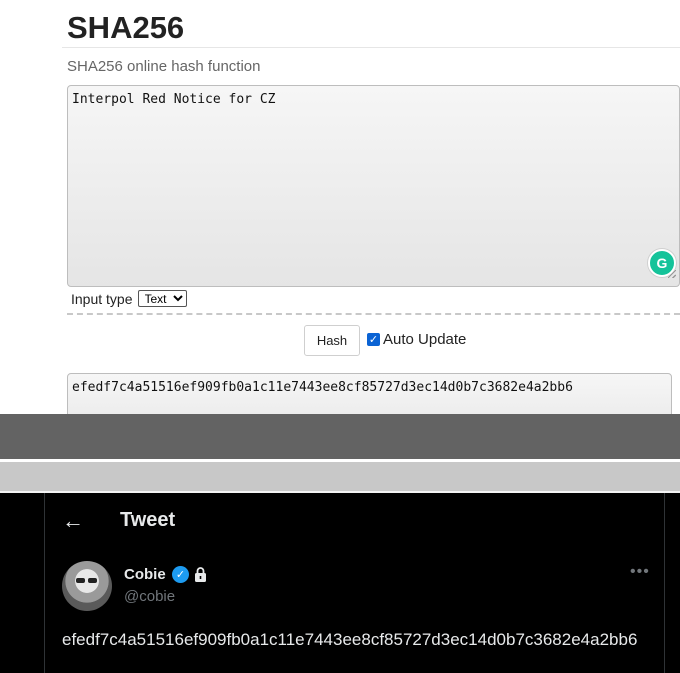 This screenshot has width=680, height=673. I want to click on display-name: Cobie, so click(145, 574).